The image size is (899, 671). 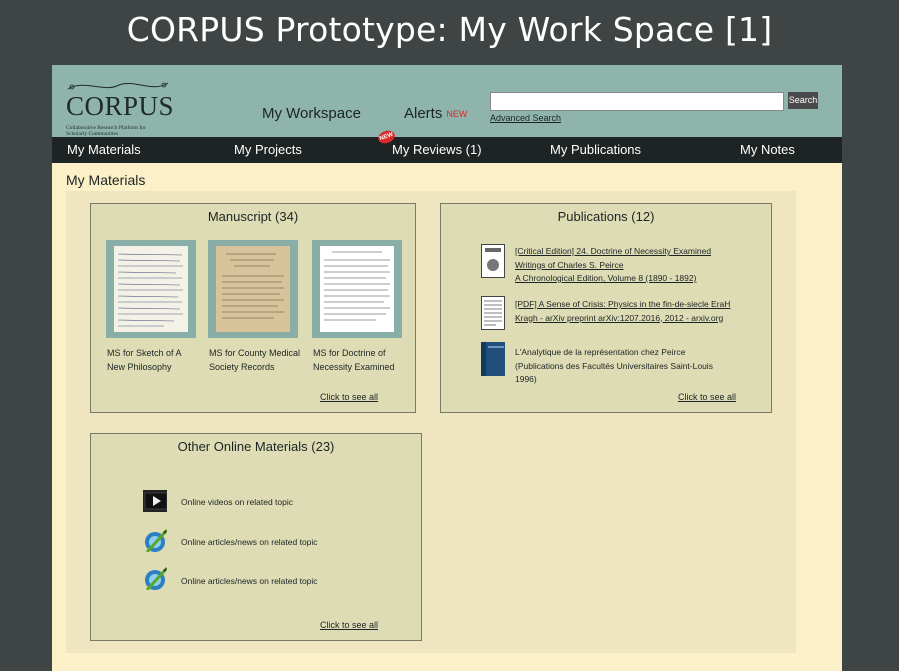 What do you see at coordinates (255, 360) in the screenshot?
I see `manuscript-label: MS for County Medical Society Records` at bounding box center [255, 360].